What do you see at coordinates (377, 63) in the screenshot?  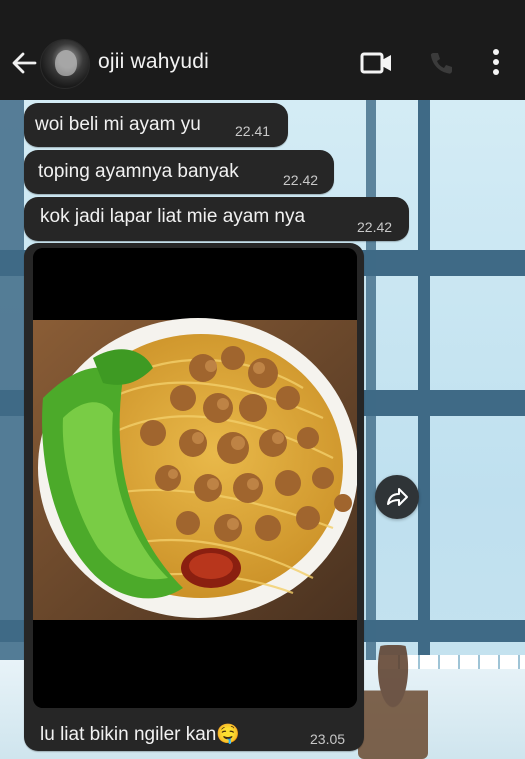 I see `video-call-icon` at bounding box center [377, 63].